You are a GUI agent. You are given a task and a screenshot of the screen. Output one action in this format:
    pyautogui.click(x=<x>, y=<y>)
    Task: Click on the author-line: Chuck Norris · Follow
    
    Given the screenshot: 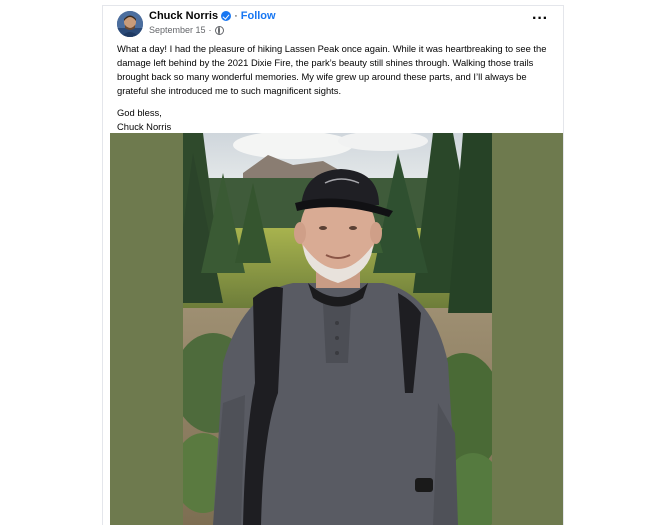 What is the action you would take?
    pyautogui.click(x=212, y=16)
    